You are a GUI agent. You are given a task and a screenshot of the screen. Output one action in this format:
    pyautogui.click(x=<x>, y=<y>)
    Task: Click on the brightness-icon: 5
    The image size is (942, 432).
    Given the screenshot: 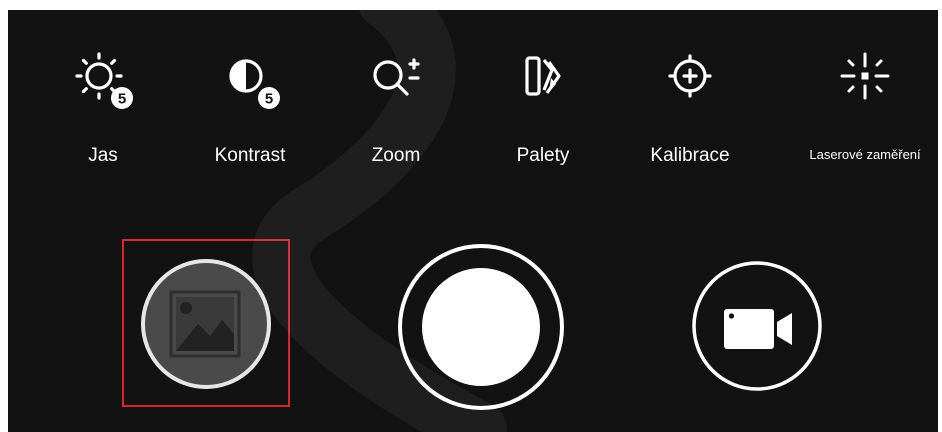 What is the action you would take?
    pyautogui.click(x=103, y=82)
    